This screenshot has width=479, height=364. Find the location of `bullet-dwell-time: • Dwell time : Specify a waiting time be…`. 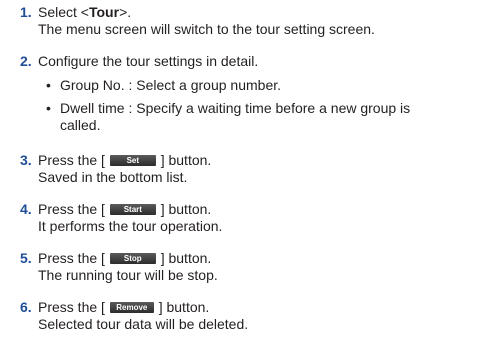

bullet-dwell-time: • Dwell time : Specify a waiting time be… is located at coordinates (247, 117).